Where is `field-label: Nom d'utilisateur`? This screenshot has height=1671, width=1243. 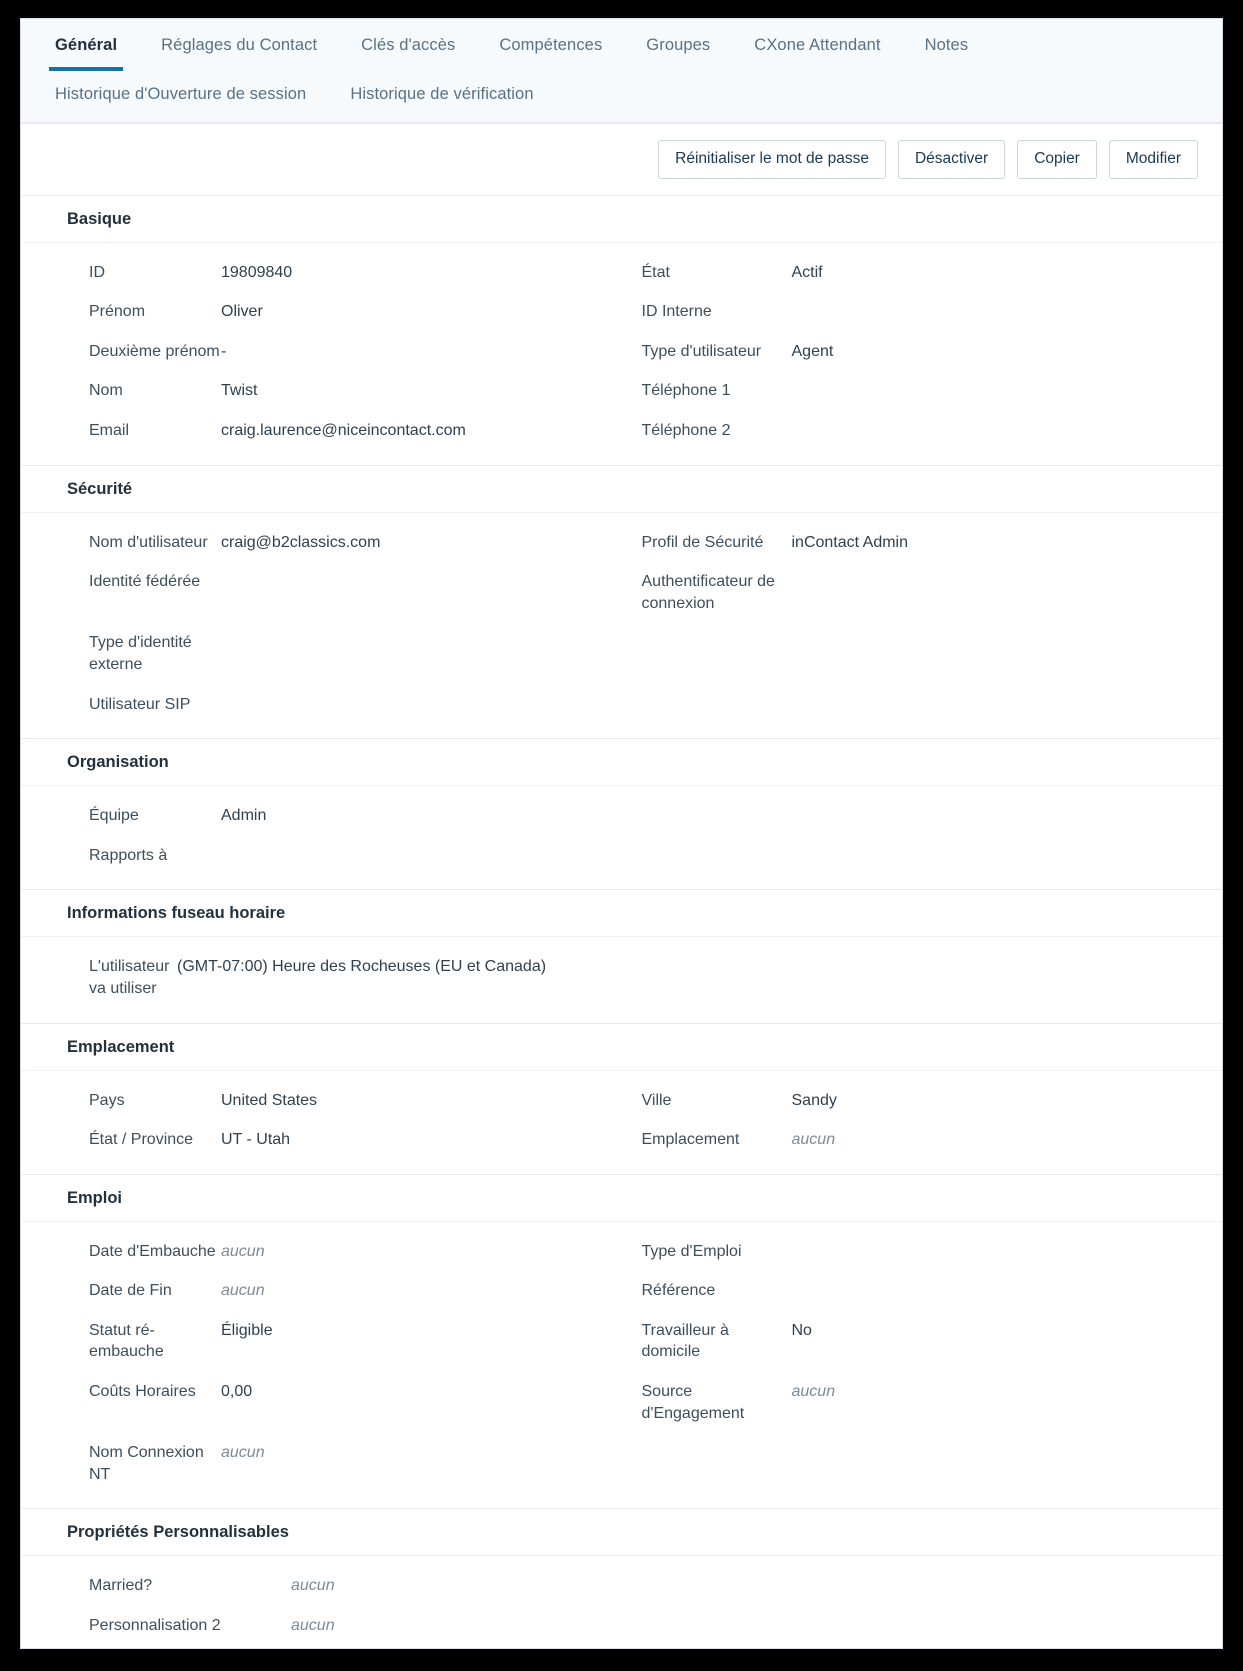
field-label: Nom d'utilisateur is located at coordinates (148, 542).